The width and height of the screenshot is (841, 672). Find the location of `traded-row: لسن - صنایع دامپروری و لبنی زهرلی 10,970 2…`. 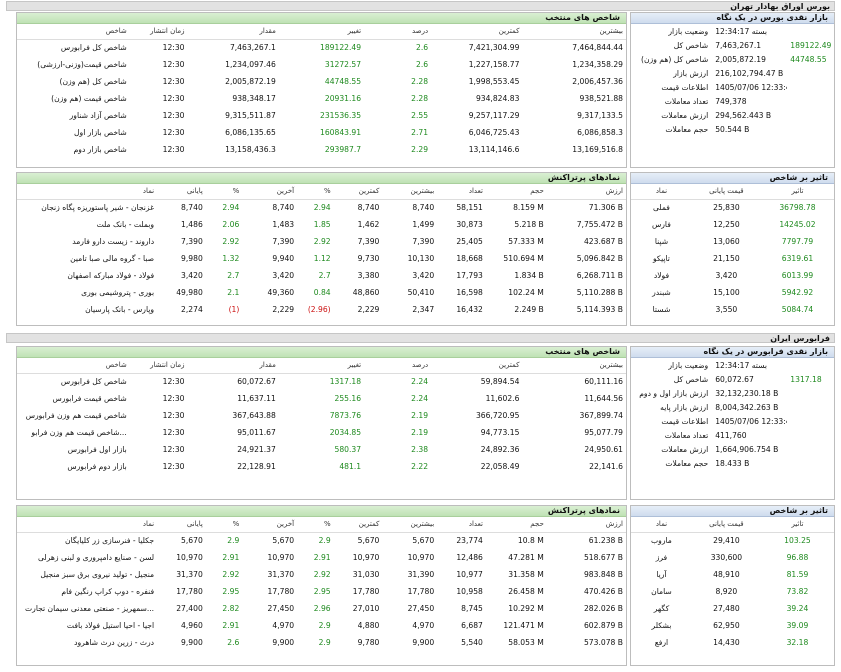

traded-row: لسن - صنایع دامپروری و لبنی زهرلی 10,970 2… is located at coordinates (321, 557).